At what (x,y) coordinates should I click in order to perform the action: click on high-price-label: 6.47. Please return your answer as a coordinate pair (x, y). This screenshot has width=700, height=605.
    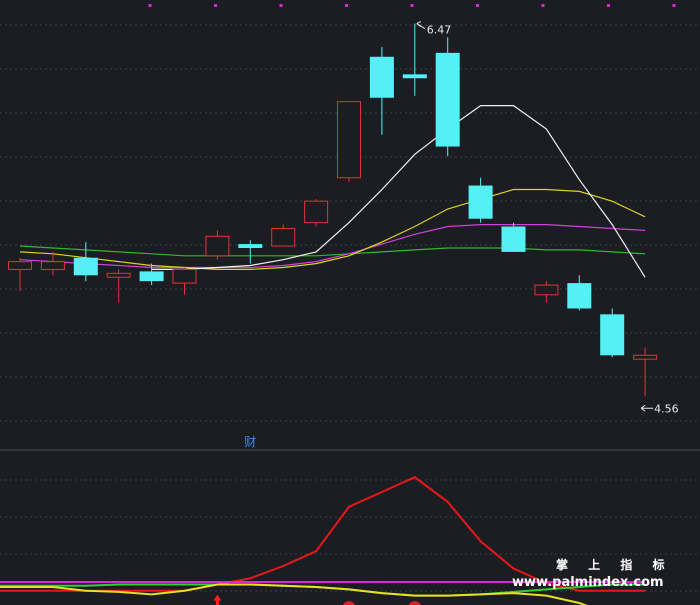
    Looking at the image, I should click on (439, 30).